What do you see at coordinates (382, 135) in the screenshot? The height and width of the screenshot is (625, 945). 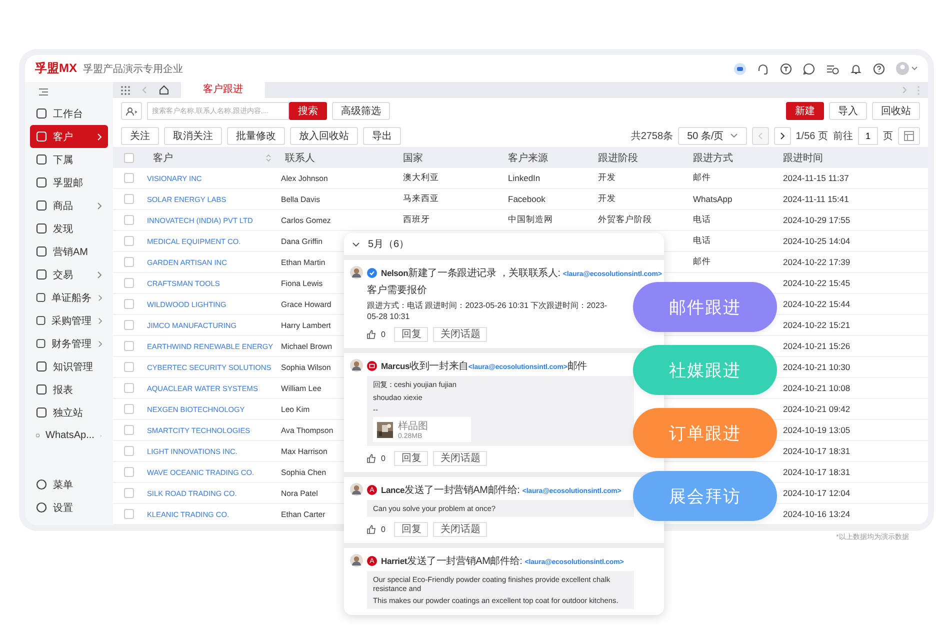 I see `action-button: 导出` at bounding box center [382, 135].